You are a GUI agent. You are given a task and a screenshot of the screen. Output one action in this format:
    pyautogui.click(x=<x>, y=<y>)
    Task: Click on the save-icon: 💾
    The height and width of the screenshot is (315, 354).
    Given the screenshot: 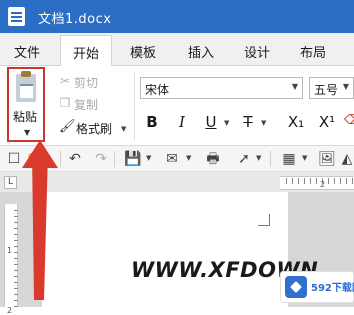 What is the action you would take?
    pyautogui.click(x=133, y=159)
    